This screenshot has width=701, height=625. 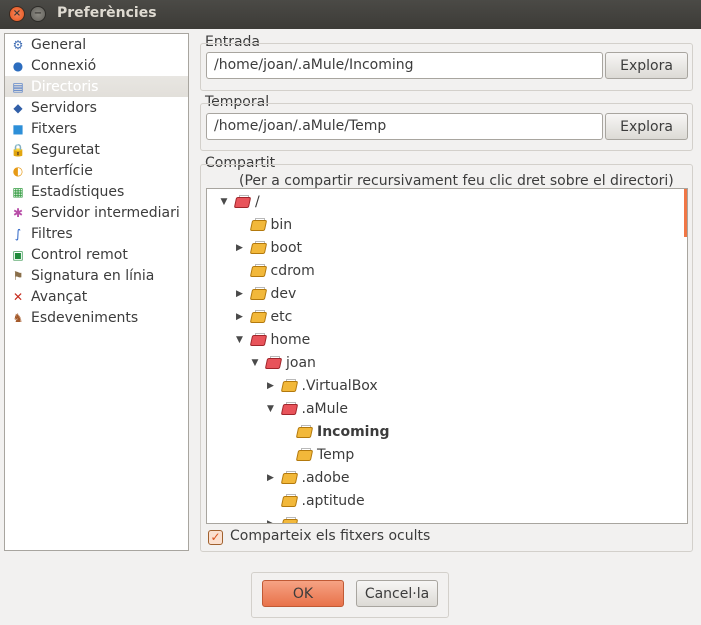 What do you see at coordinates (339, 385) in the screenshot?
I see `tree-row-label: .VirtualBox` at bounding box center [339, 385].